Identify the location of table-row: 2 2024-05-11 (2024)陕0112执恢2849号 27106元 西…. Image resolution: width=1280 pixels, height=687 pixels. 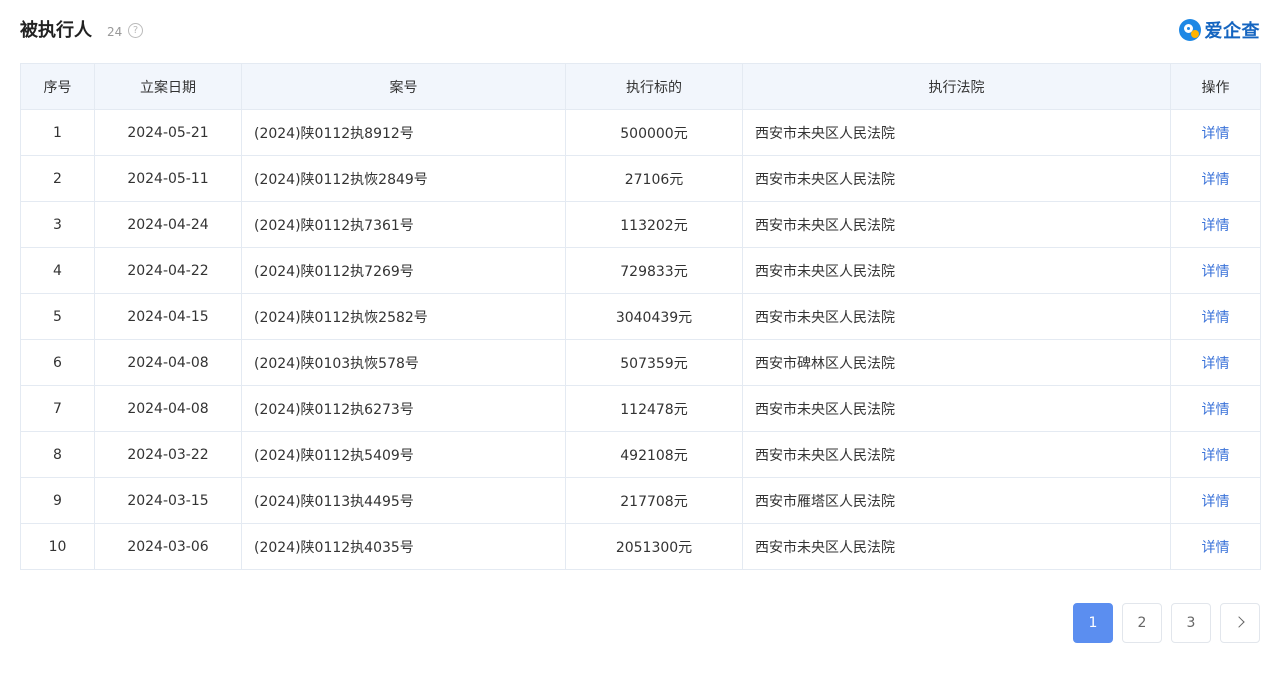
(640, 178).